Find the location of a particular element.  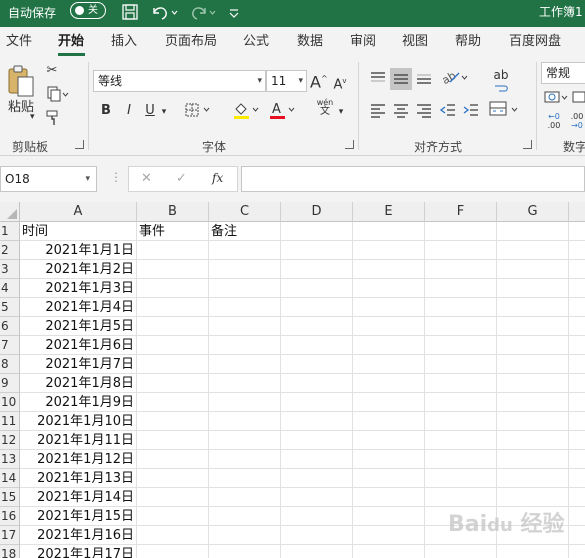

copy-icon is located at coordinates (58, 97).